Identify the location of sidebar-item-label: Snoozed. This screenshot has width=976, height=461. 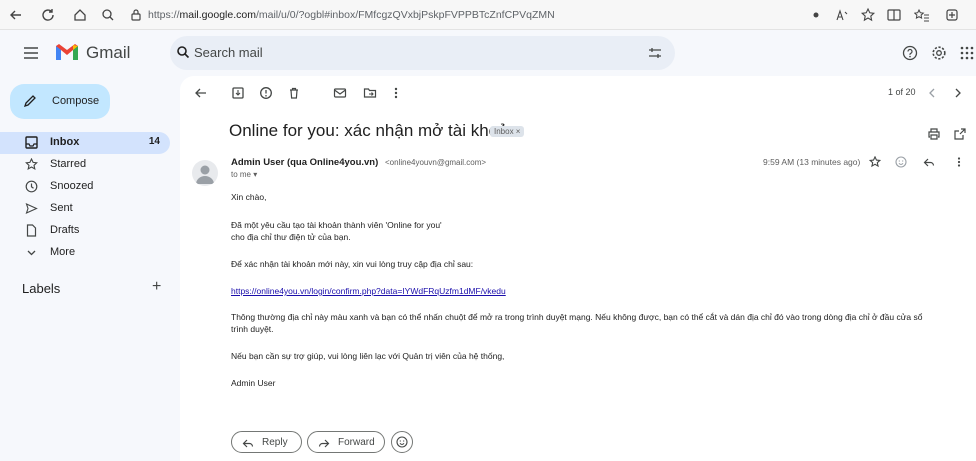
(72, 186).